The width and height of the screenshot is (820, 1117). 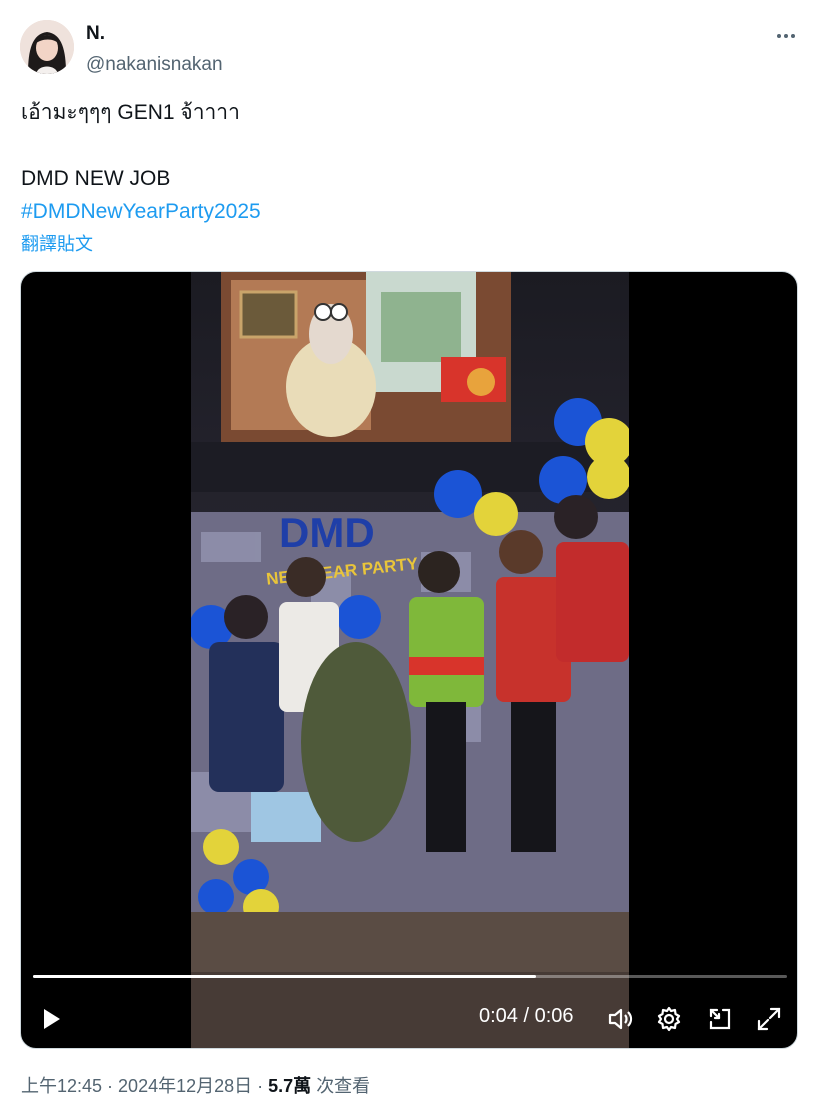 What do you see at coordinates (51, 1019) in the screenshot?
I see `play-icon` at bounding box center [51, 1019].